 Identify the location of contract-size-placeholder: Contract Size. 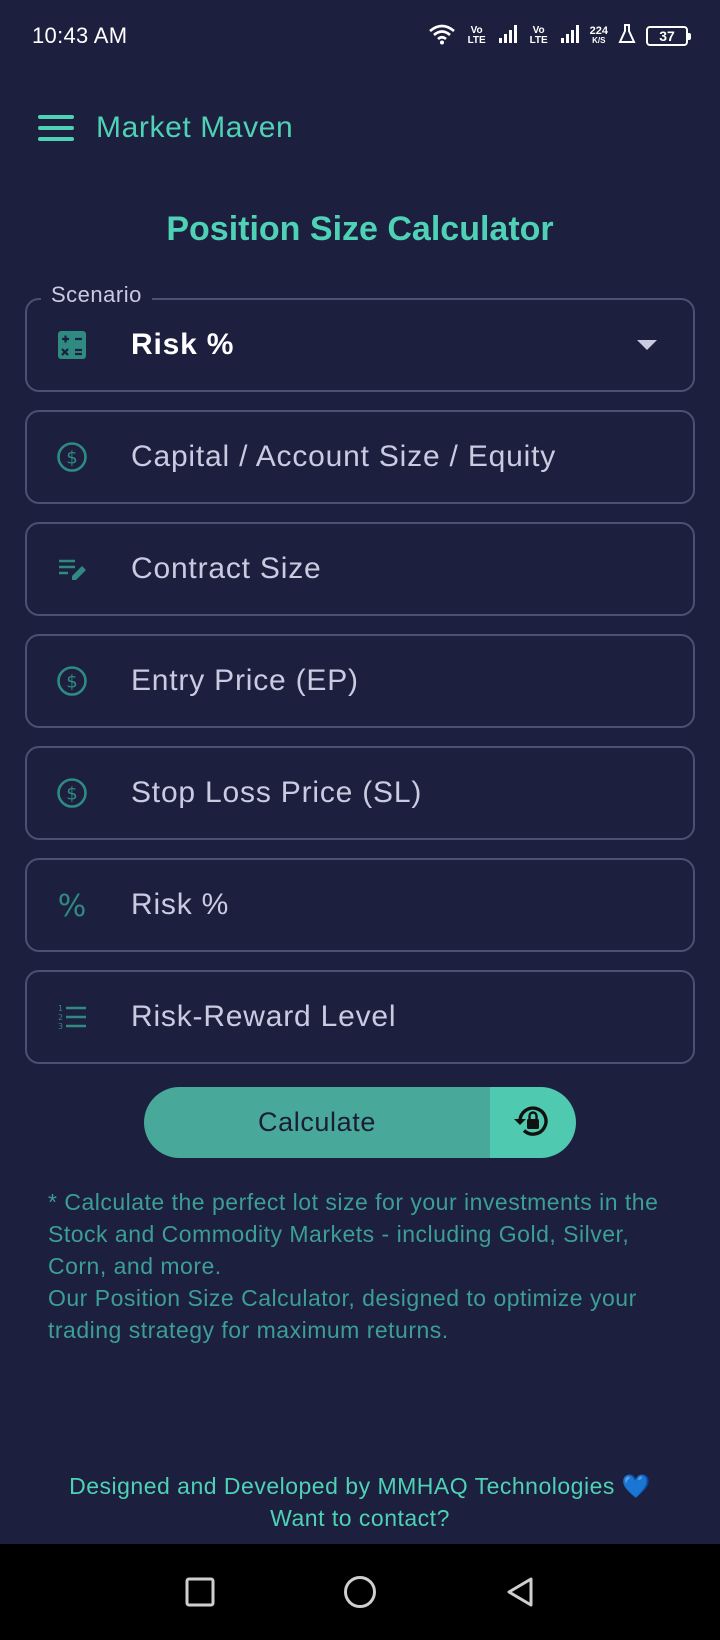
(226, 568).